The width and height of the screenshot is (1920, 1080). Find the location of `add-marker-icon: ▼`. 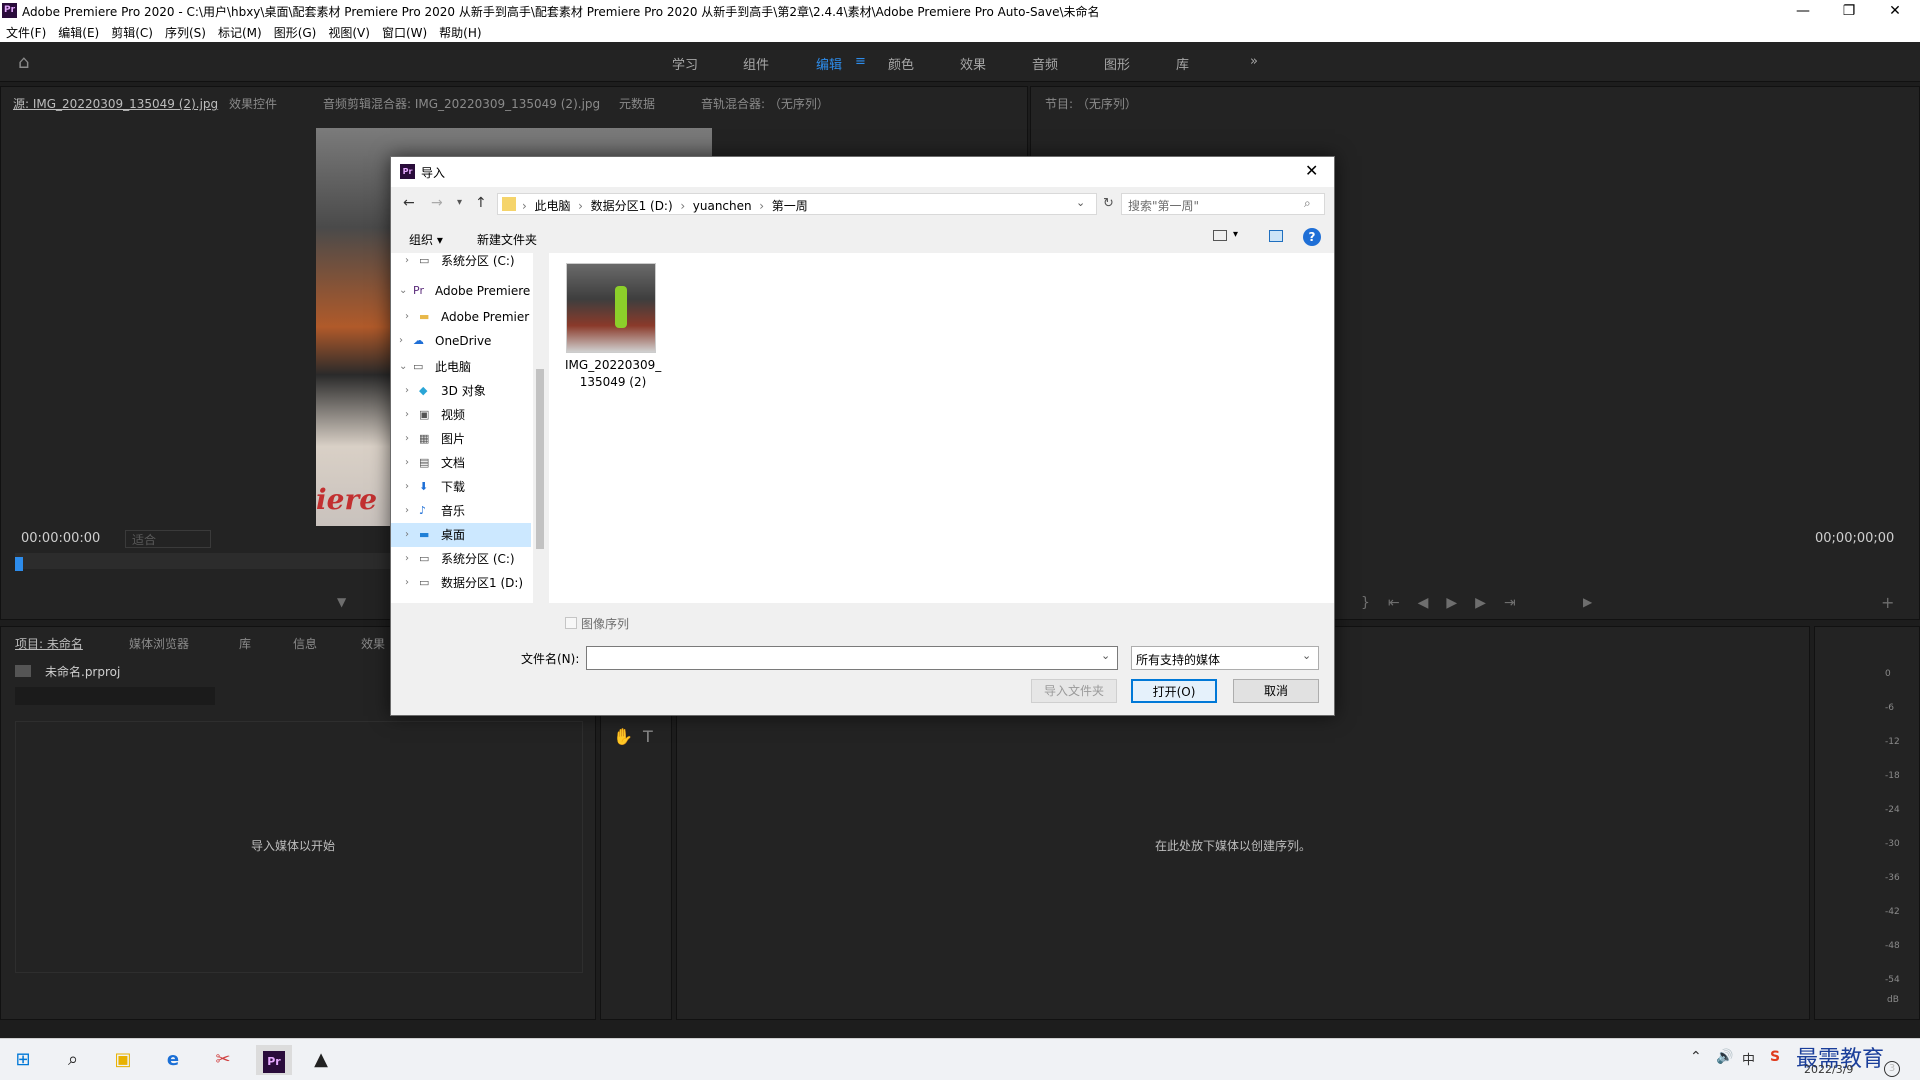

add-marker-icon: ▼ is located at coordinates (341, 602).